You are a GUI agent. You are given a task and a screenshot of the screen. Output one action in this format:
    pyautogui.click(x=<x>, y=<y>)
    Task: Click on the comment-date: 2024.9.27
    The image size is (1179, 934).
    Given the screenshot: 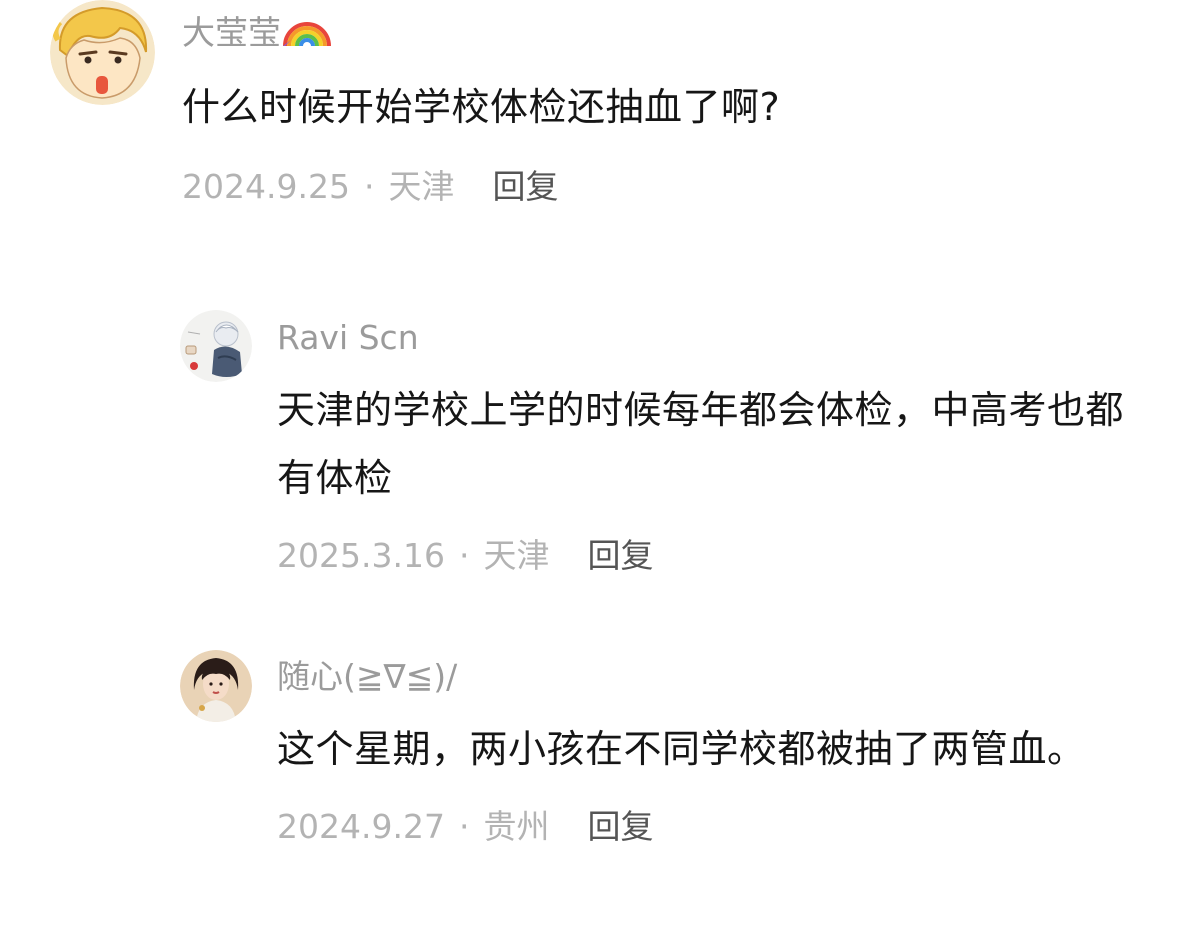 What is the action you would take?
    pyautogui.click(x=361, y=826)
    